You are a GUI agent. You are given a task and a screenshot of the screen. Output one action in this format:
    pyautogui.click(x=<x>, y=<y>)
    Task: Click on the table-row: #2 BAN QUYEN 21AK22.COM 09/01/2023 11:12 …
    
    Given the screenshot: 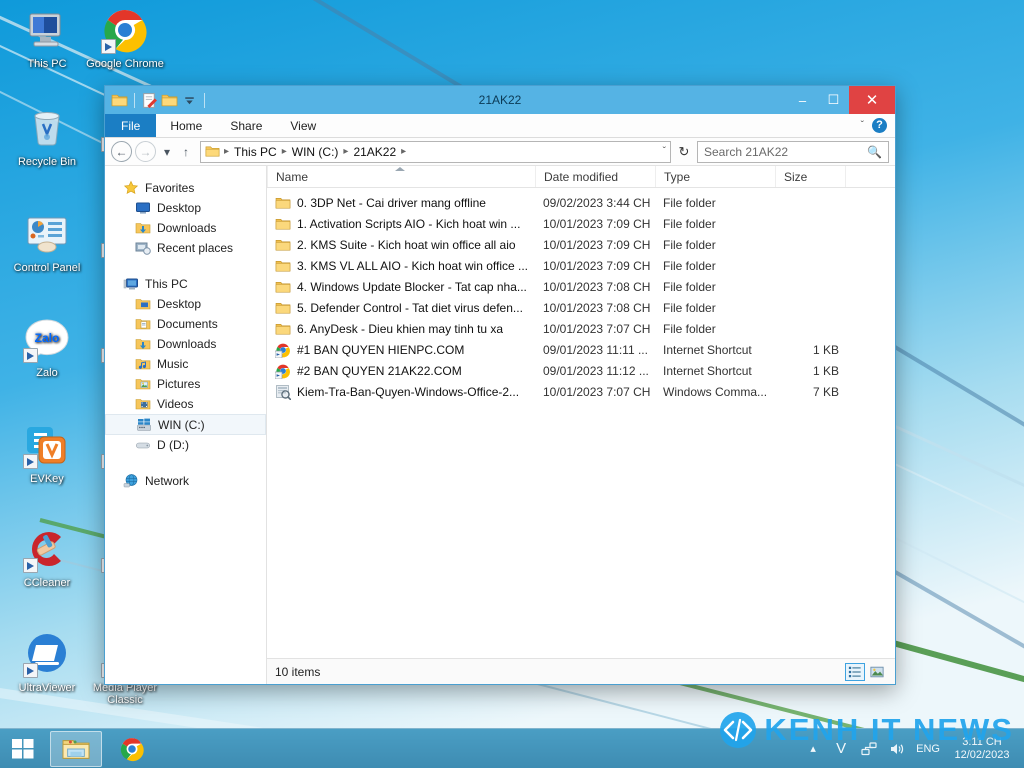 What is the action you would take?
    pyautogui.click(x=581, y=370)
    